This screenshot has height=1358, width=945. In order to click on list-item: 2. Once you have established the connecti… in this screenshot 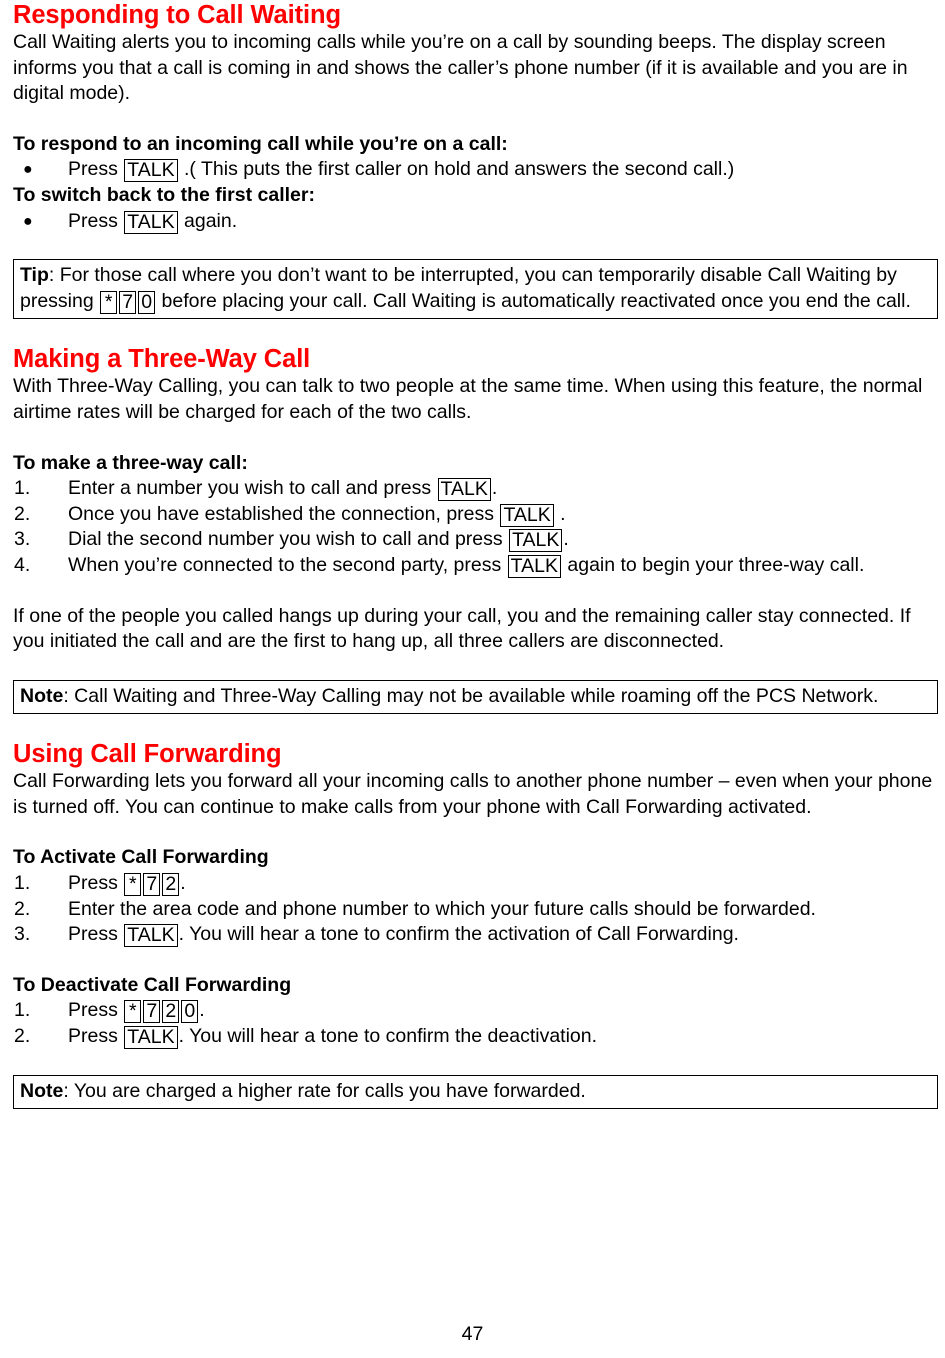, I will do `click(475, 515)`.